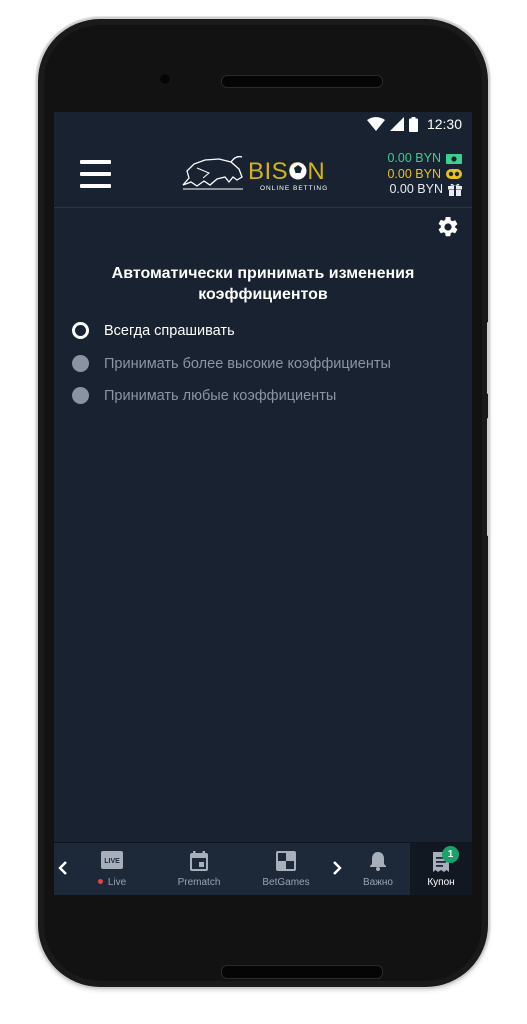 Image resolution: width=527 pixels, height=1024 pixels. I want to click on betgames-icon, so click(286, 861).